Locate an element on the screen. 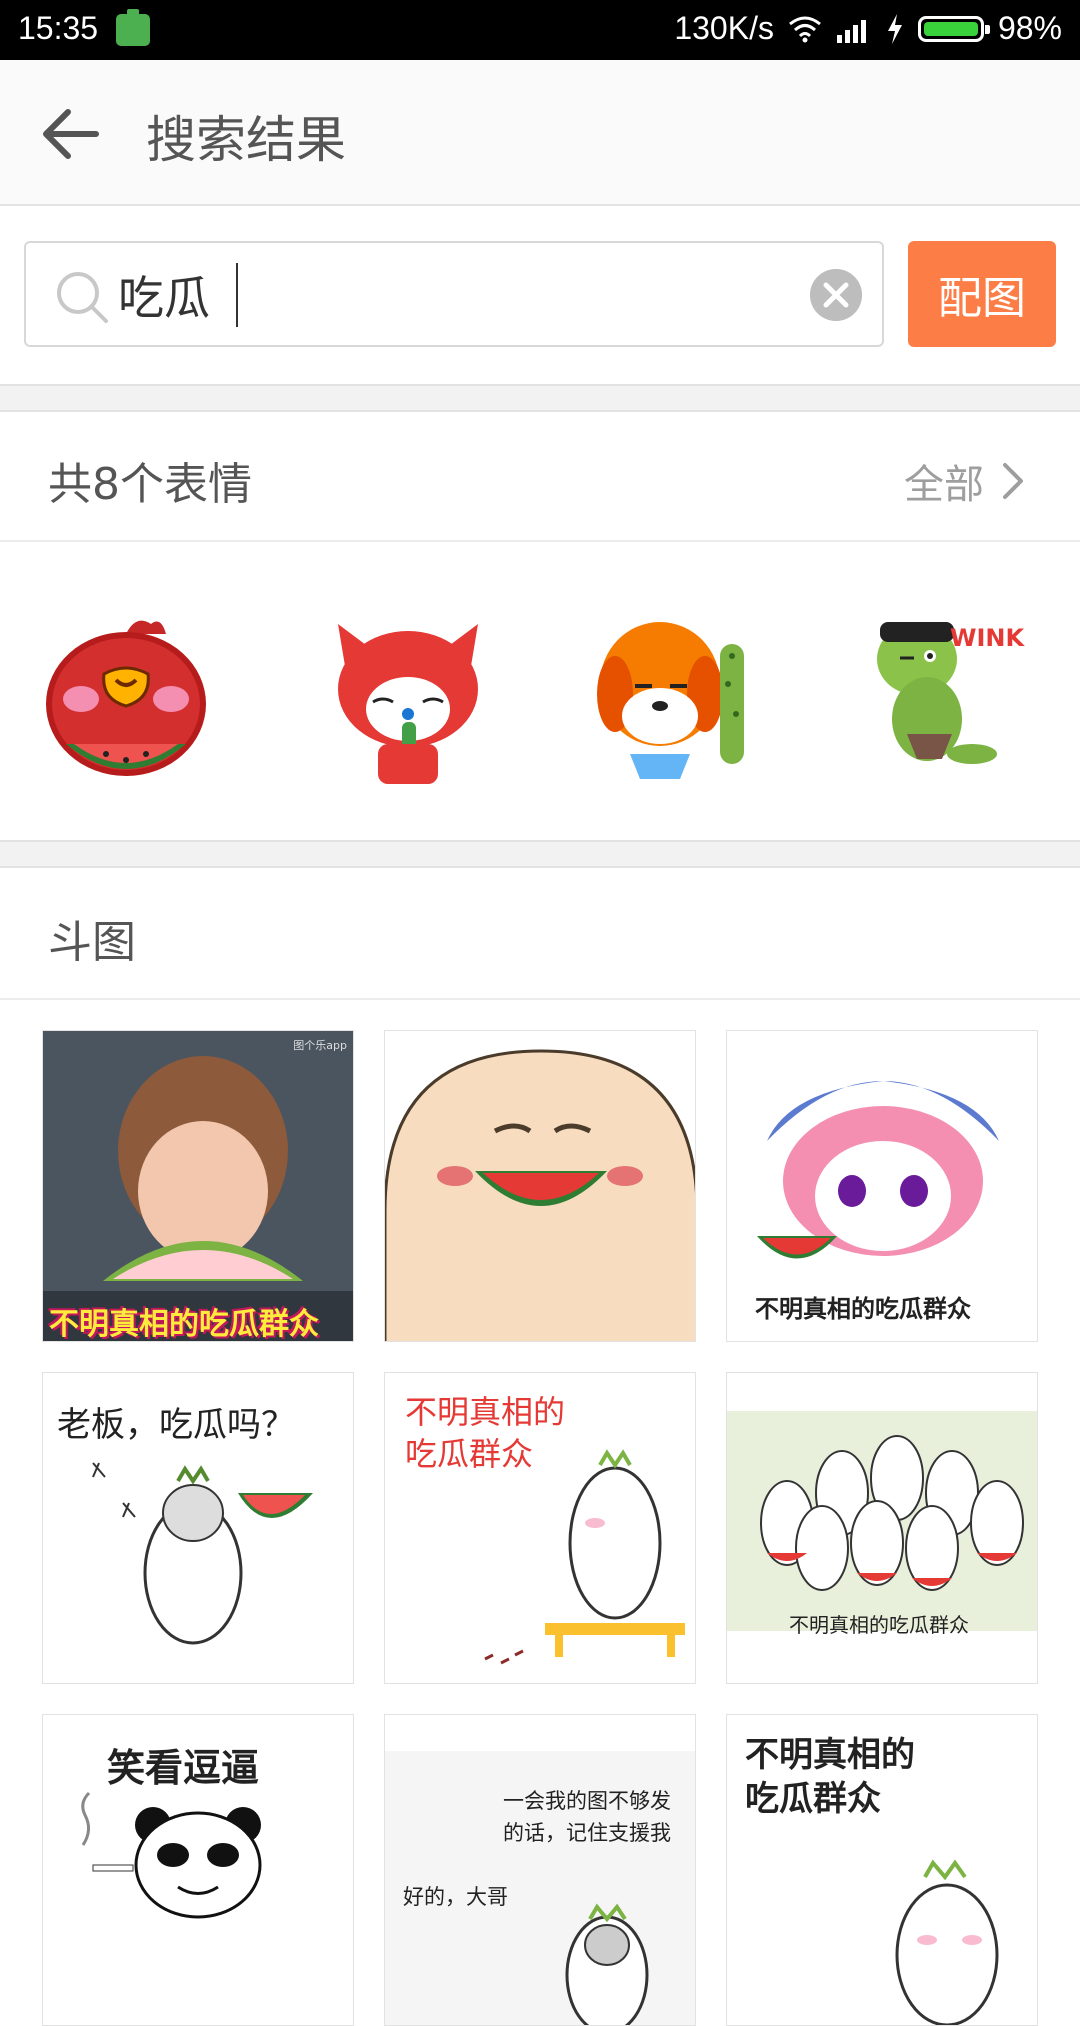 This screenshot has width=1080, height=2026. doutu-title: 斗图 is located at coordinates (92, 942).